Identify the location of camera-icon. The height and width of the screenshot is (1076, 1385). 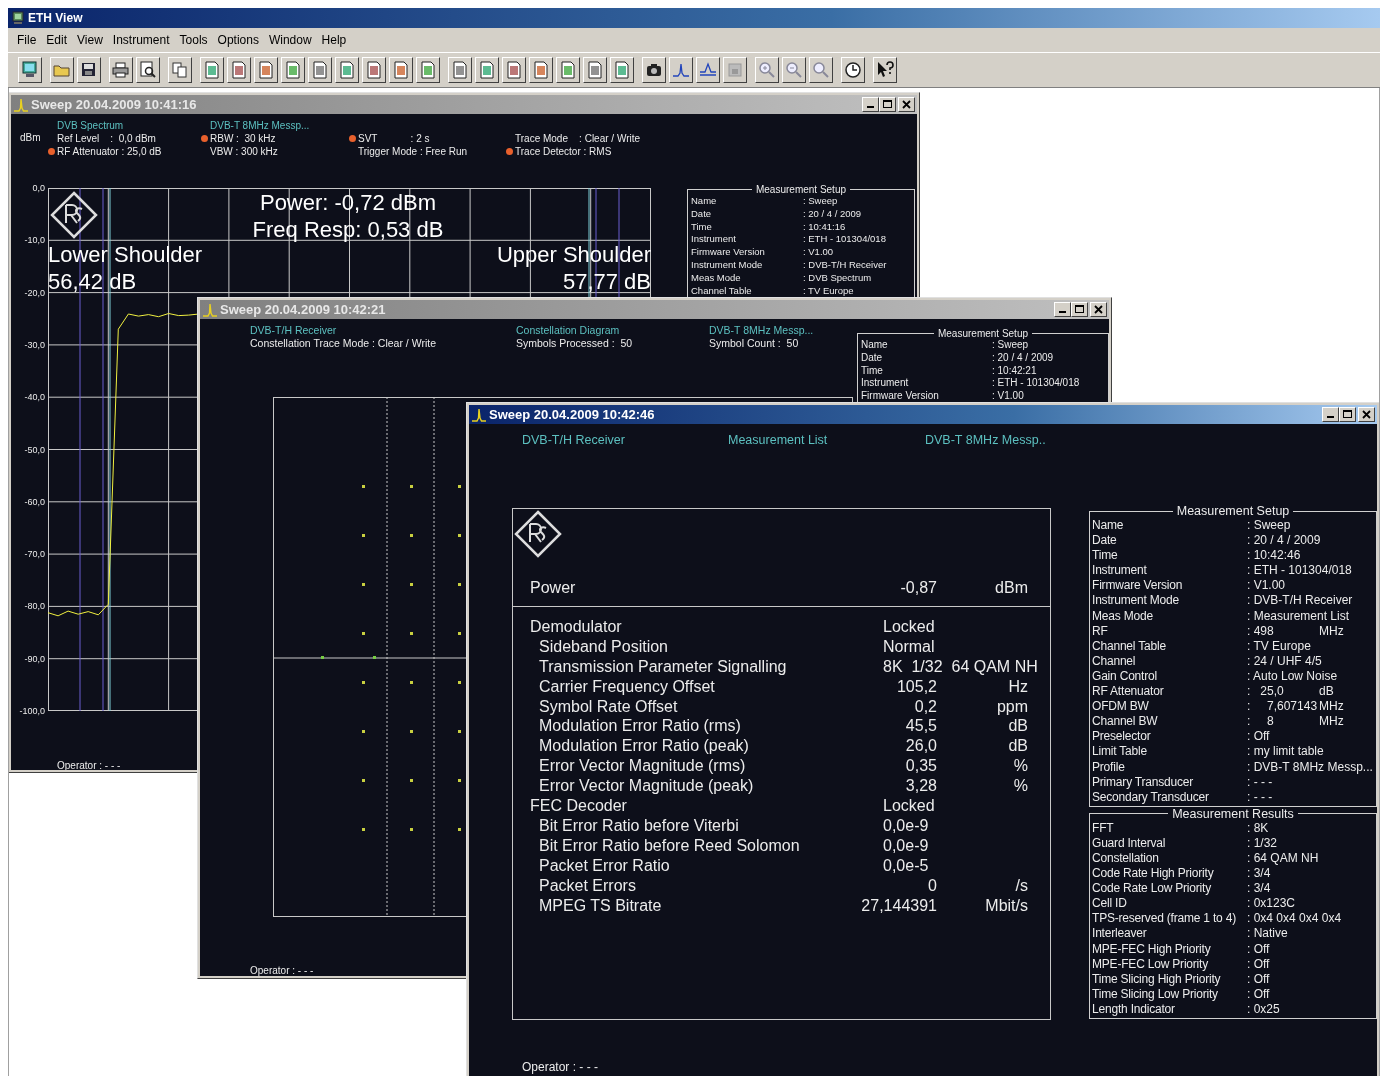
(654, 70).